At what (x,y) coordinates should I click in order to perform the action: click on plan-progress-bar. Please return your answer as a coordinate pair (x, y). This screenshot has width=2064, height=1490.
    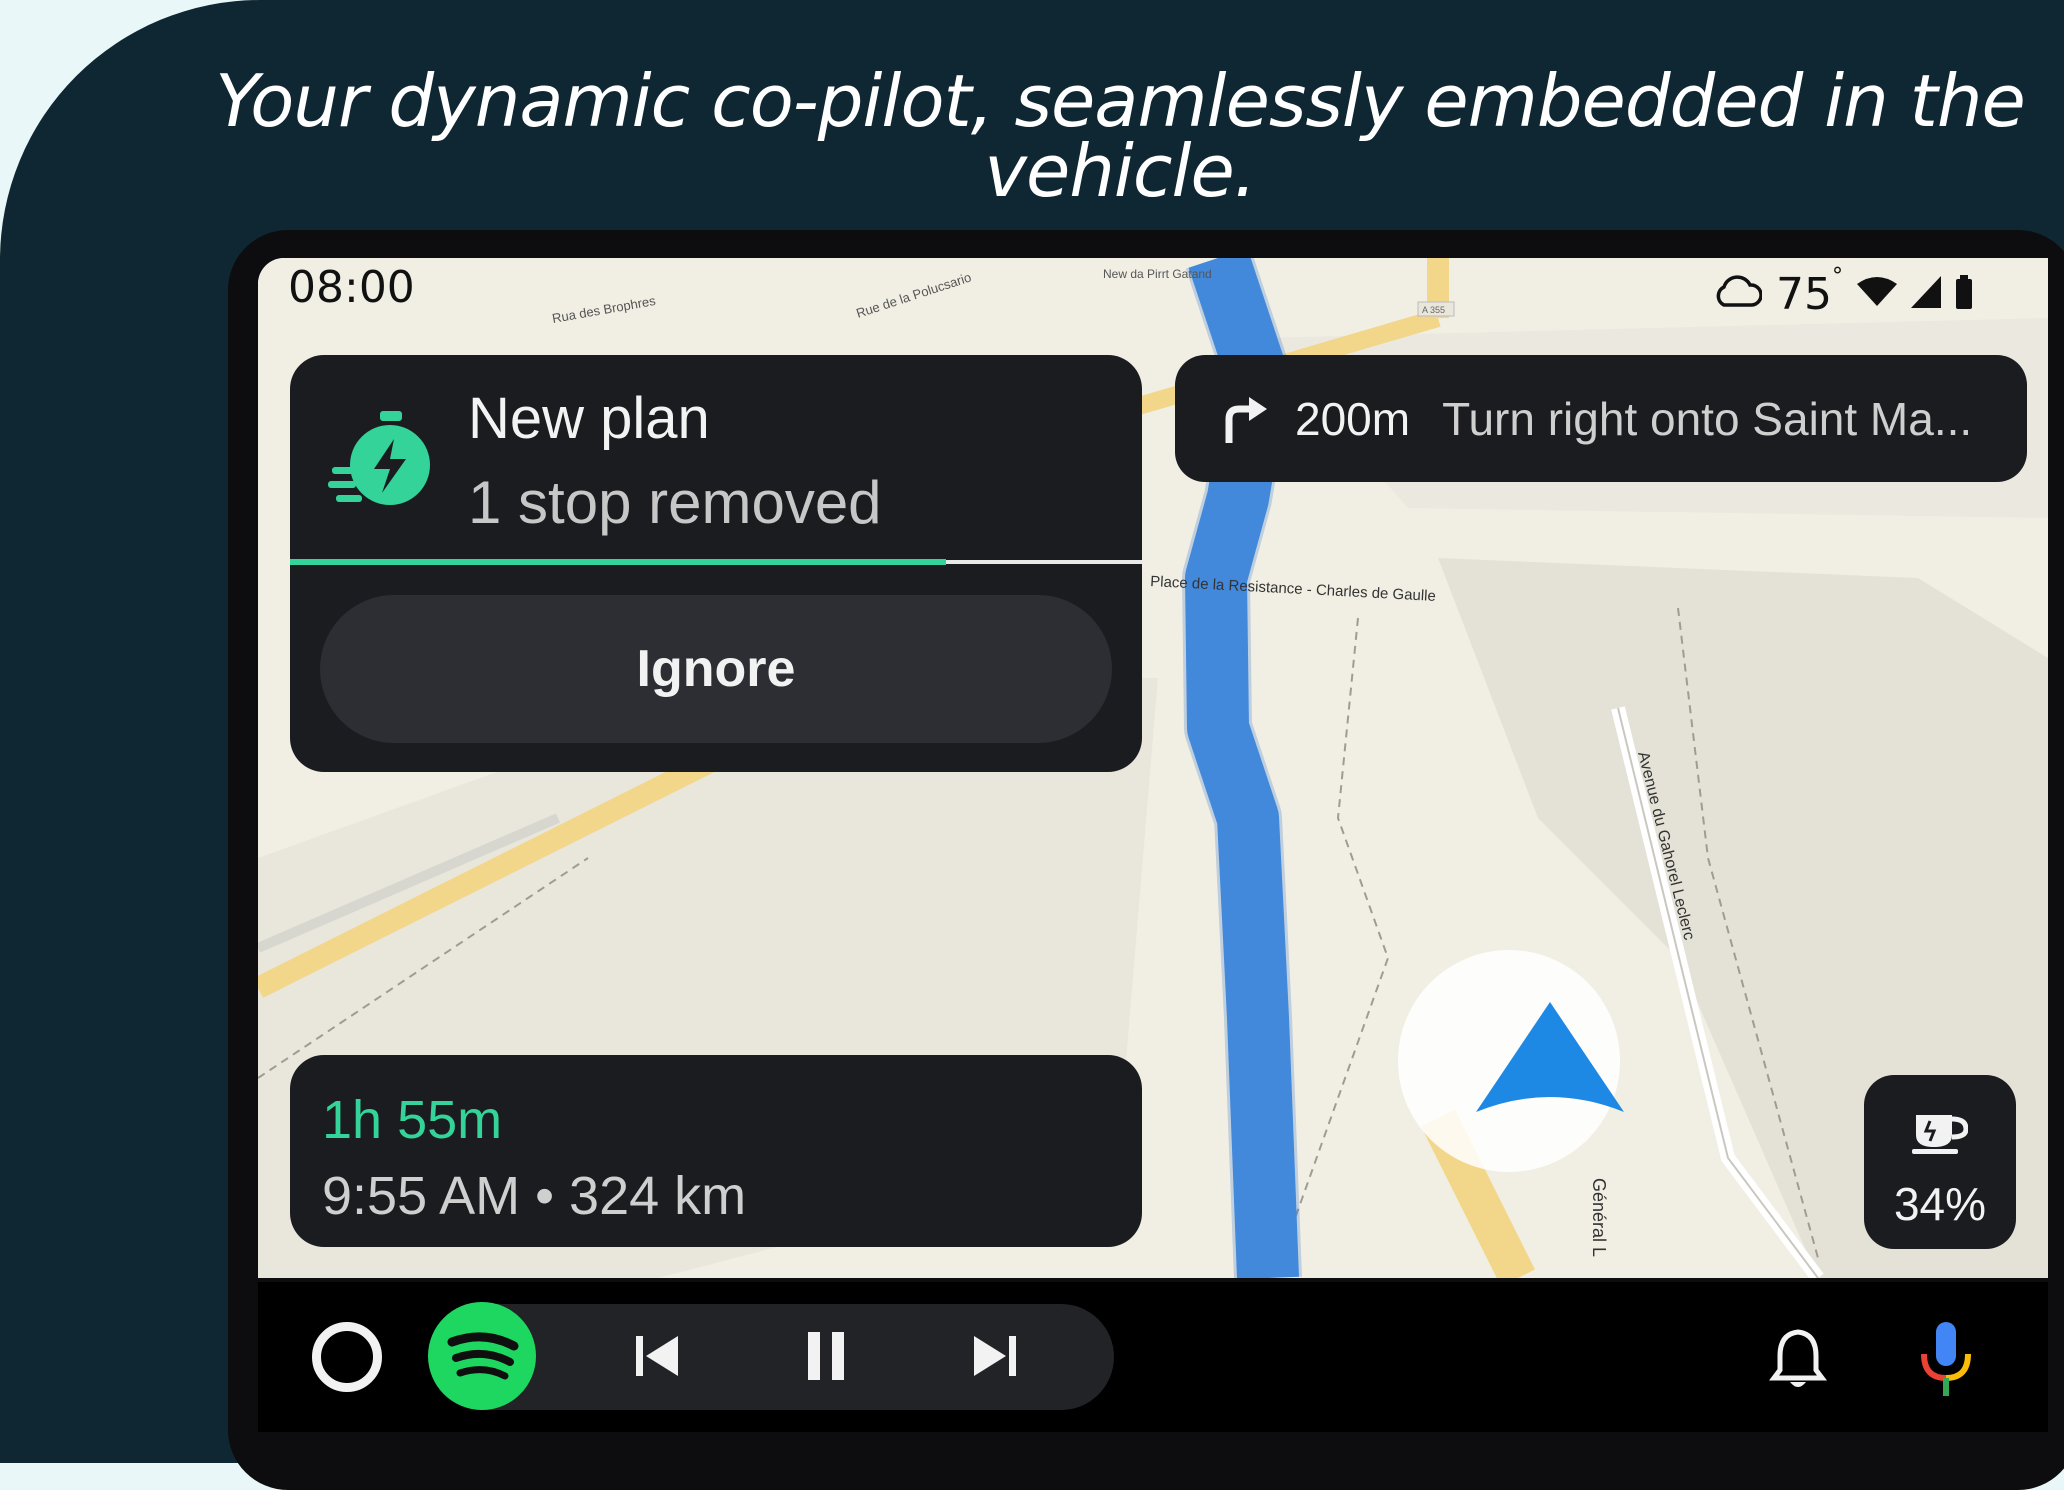
    Looking at the image, I should click on (716, 562).